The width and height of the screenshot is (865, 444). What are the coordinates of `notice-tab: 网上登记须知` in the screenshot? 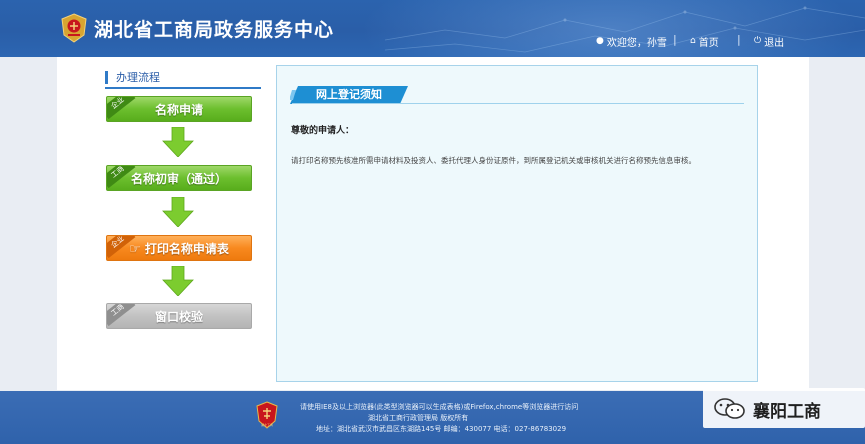 It's located at (349, 95).